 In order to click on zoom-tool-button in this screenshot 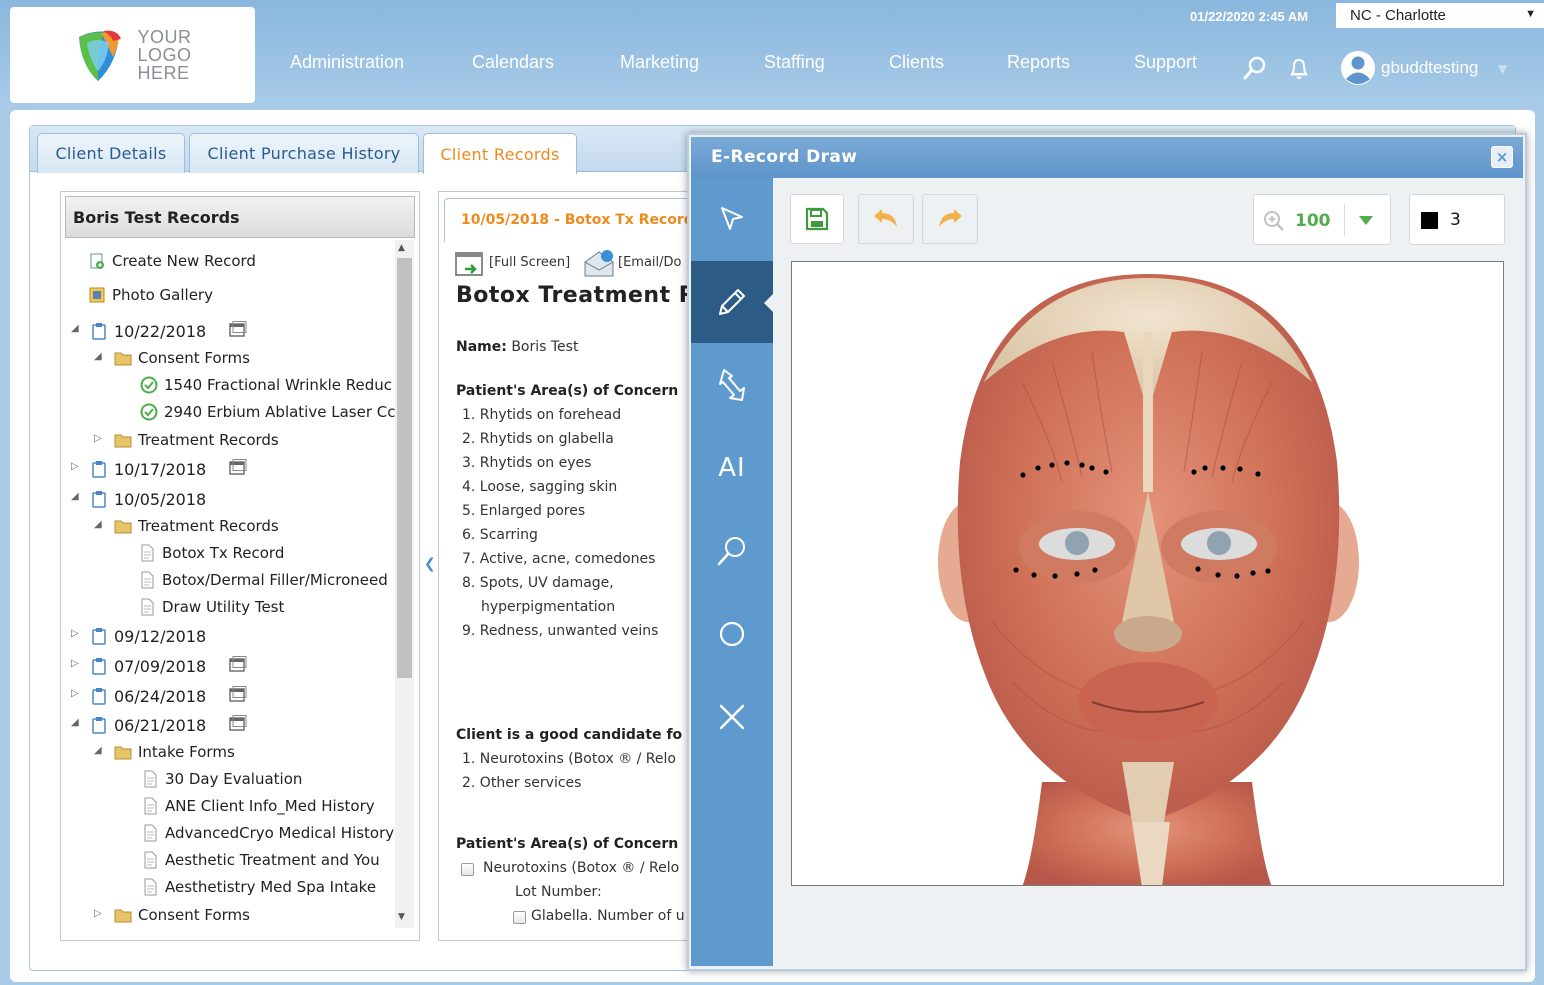, I will do `click(732, 551)`.